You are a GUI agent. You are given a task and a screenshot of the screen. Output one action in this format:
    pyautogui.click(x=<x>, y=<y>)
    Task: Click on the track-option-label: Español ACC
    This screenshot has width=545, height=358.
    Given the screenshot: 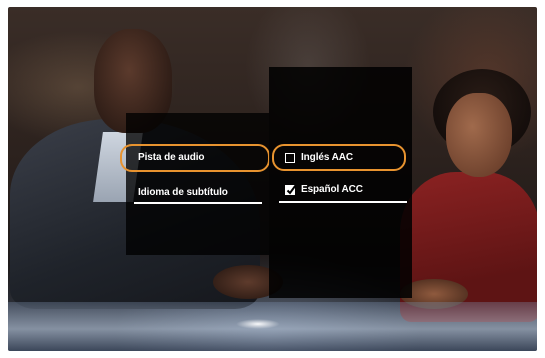 What is the action you would take?
    pyautogui.click(x=332, y=189)
    